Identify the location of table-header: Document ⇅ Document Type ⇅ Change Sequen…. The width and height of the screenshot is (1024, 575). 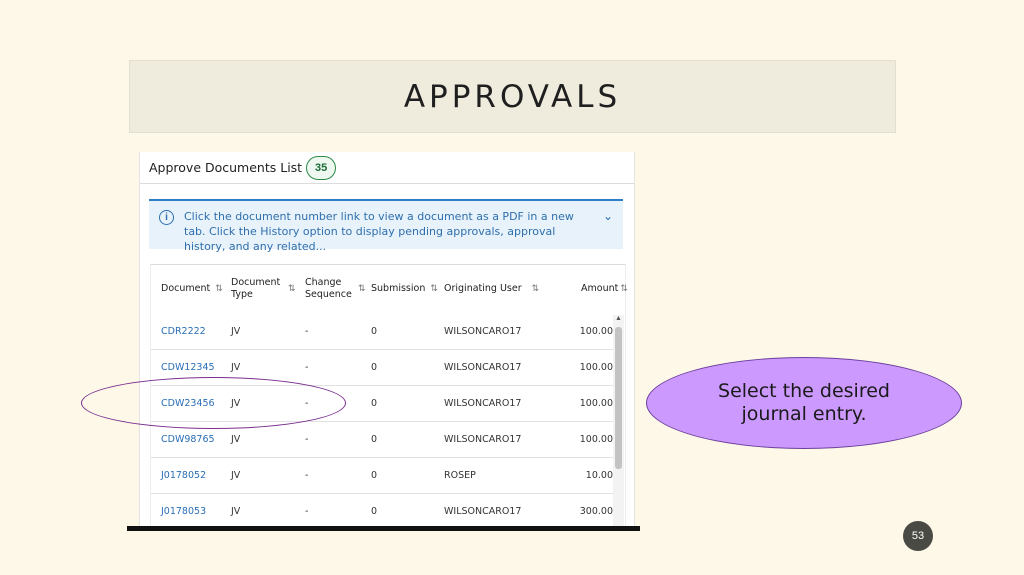
(389, 289).